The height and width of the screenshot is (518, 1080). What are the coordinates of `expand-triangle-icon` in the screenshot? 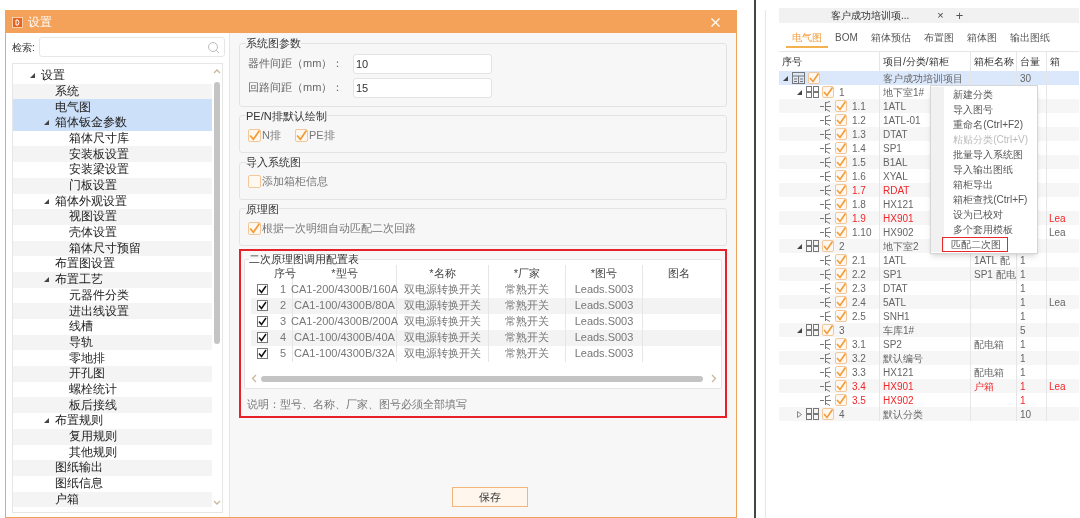 It's located at (799, 414).